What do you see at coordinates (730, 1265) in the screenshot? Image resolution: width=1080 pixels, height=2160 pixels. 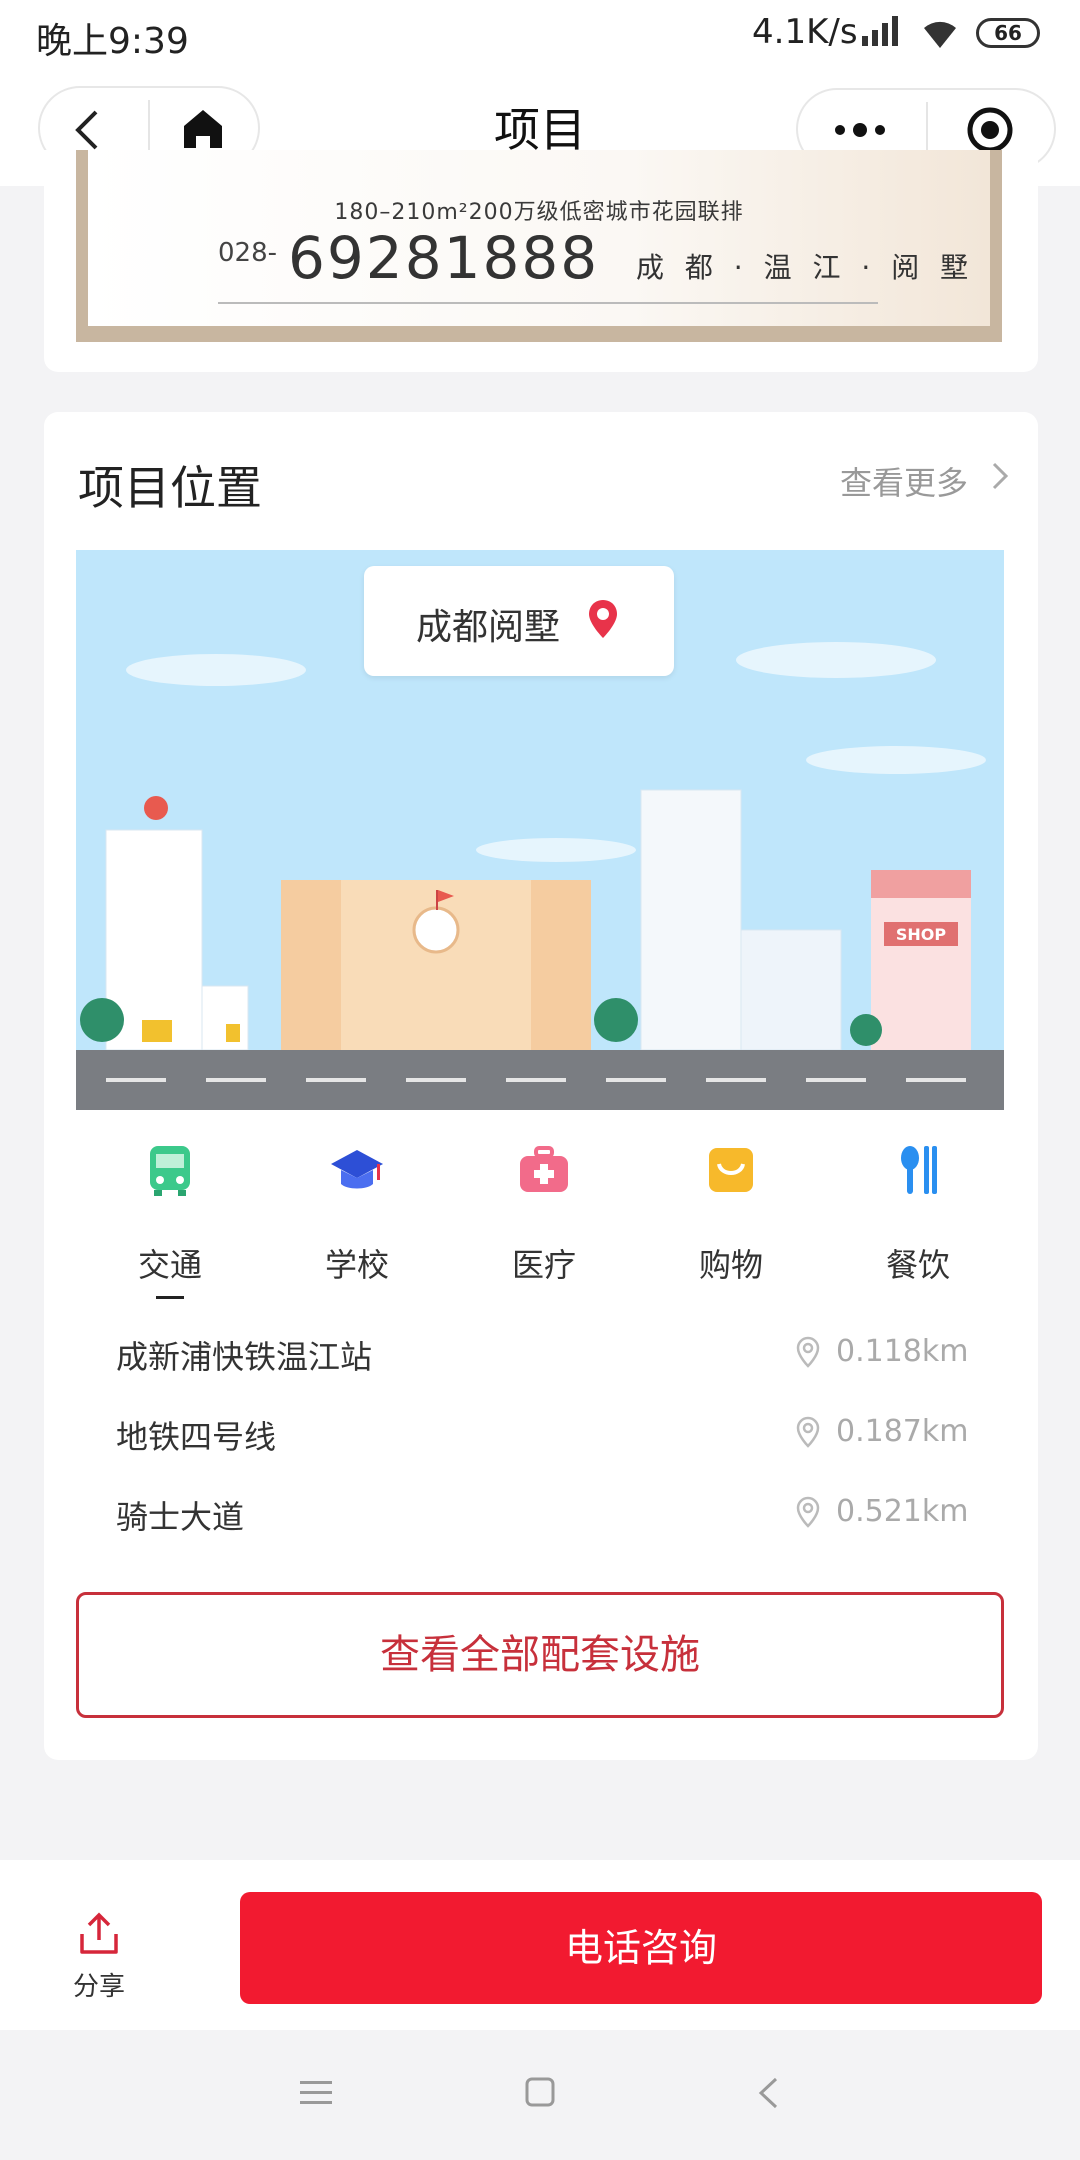 I see `tab-label: 购物` at bounding box center [730, 1265].